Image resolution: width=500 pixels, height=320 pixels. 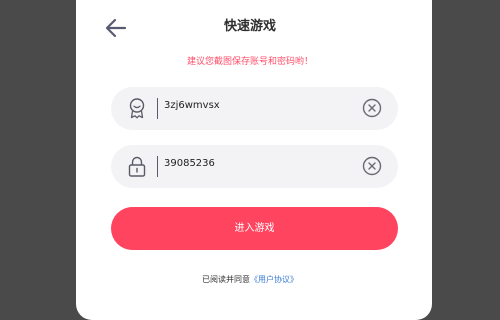 What do you see at coordinates (137, 166) in the screenshot?
I see `lock-icon` at bounding box center [137, 166].